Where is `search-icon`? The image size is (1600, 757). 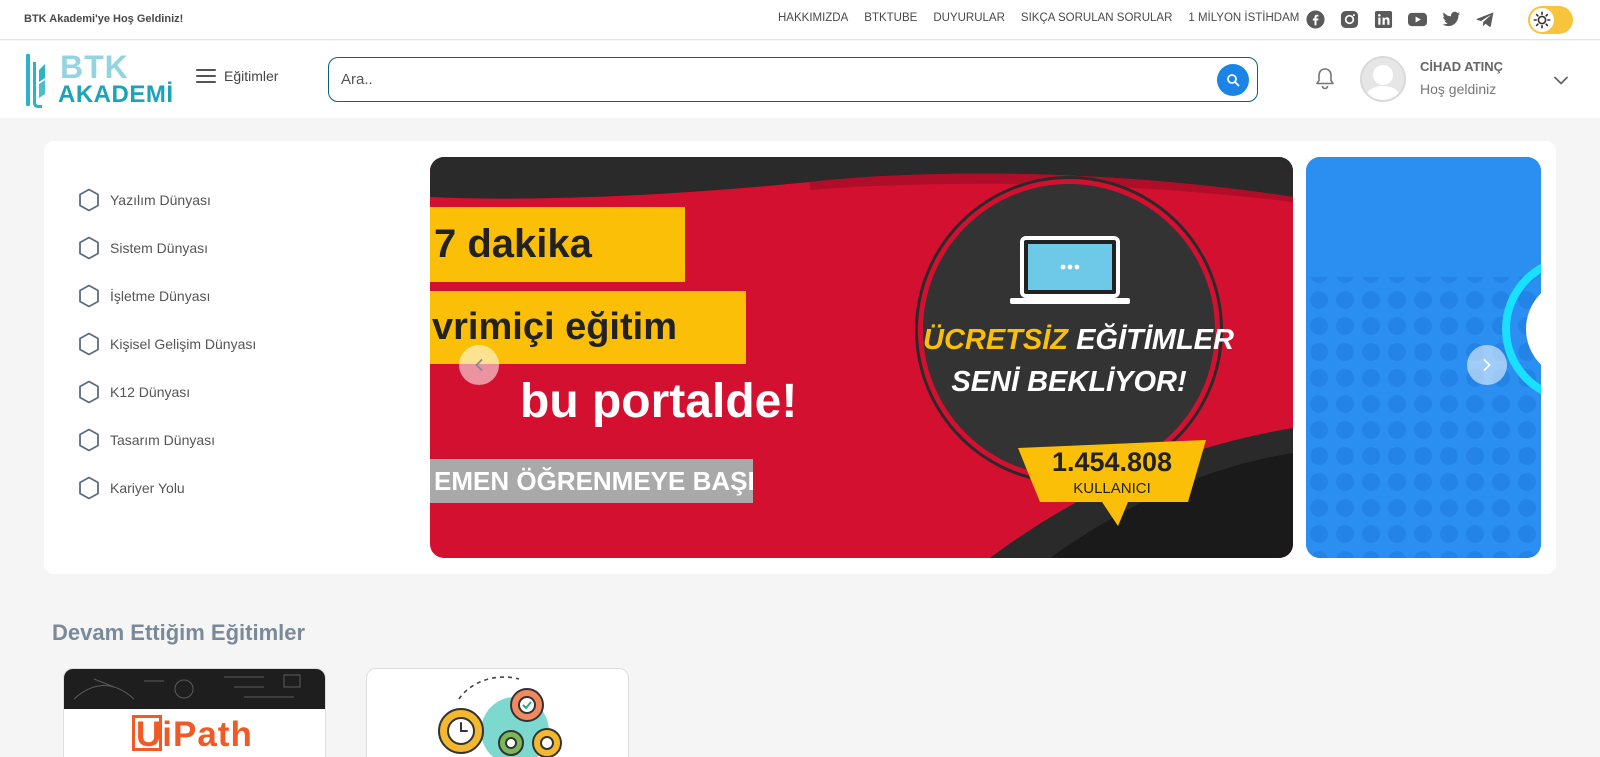 search-icon is located at coordinates (1233, 80).